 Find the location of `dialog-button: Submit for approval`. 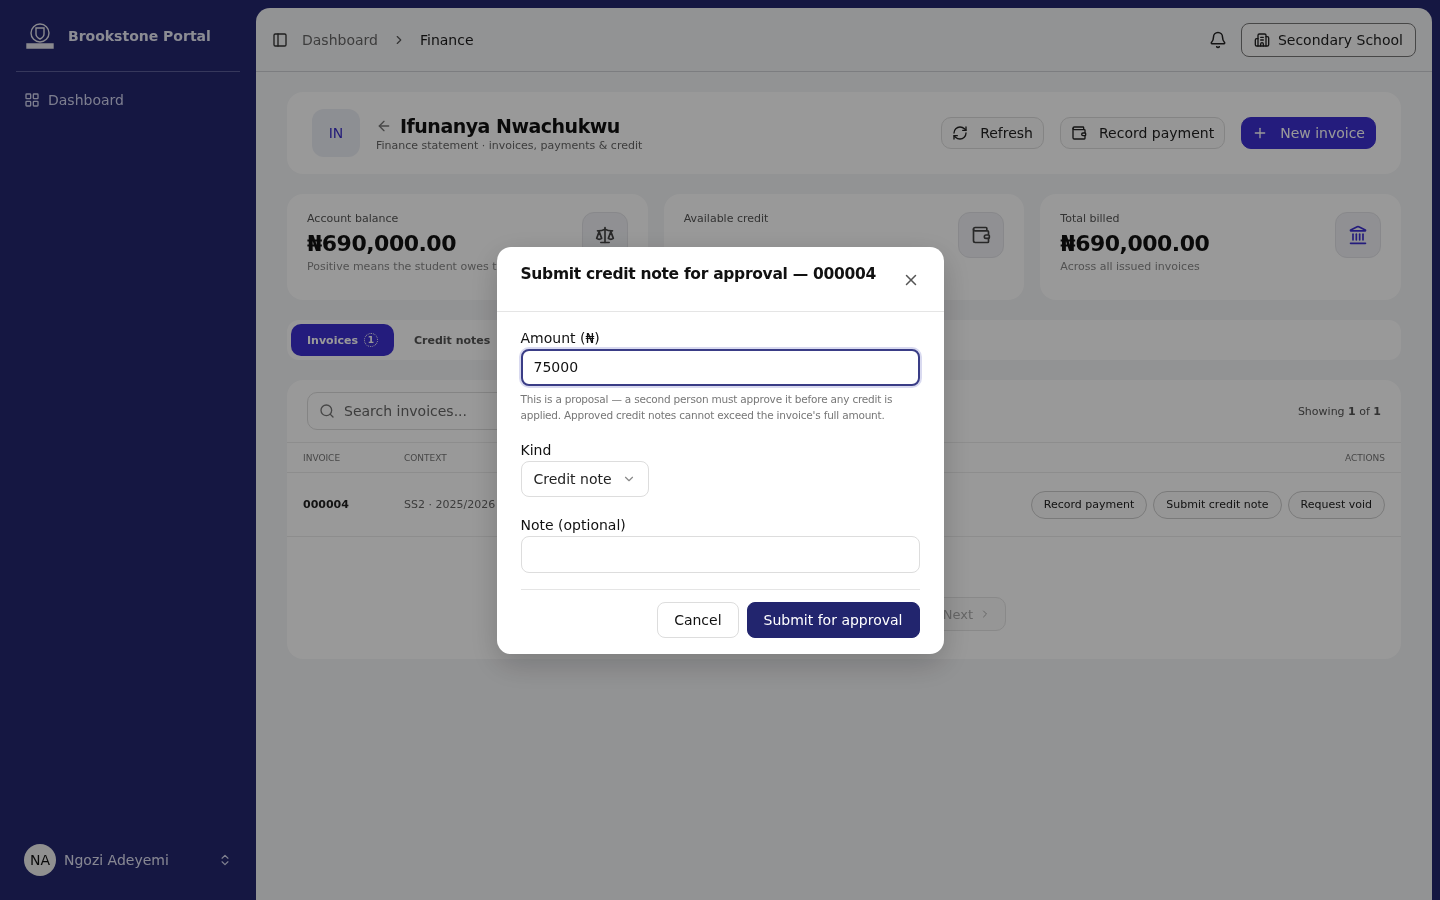

dialog-button: Submit for approval is located at coordinates (833, 619).